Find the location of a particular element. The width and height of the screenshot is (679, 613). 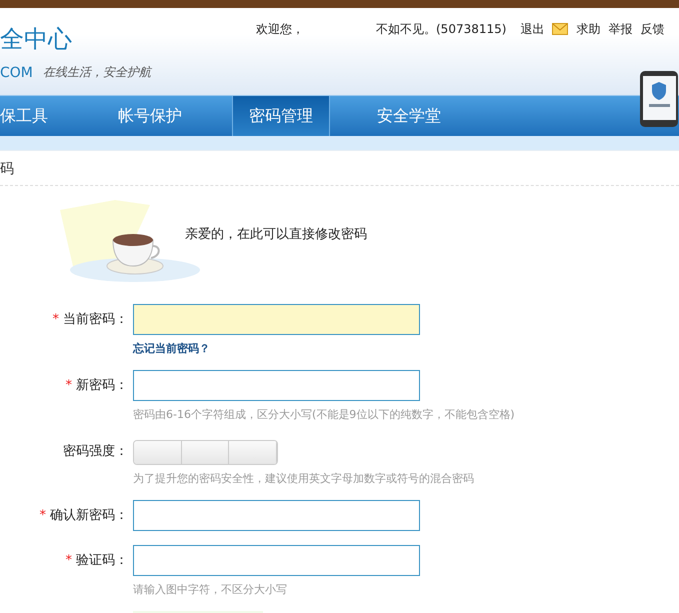

nav-tab: 保工具 is located at coordinates (24, 116).